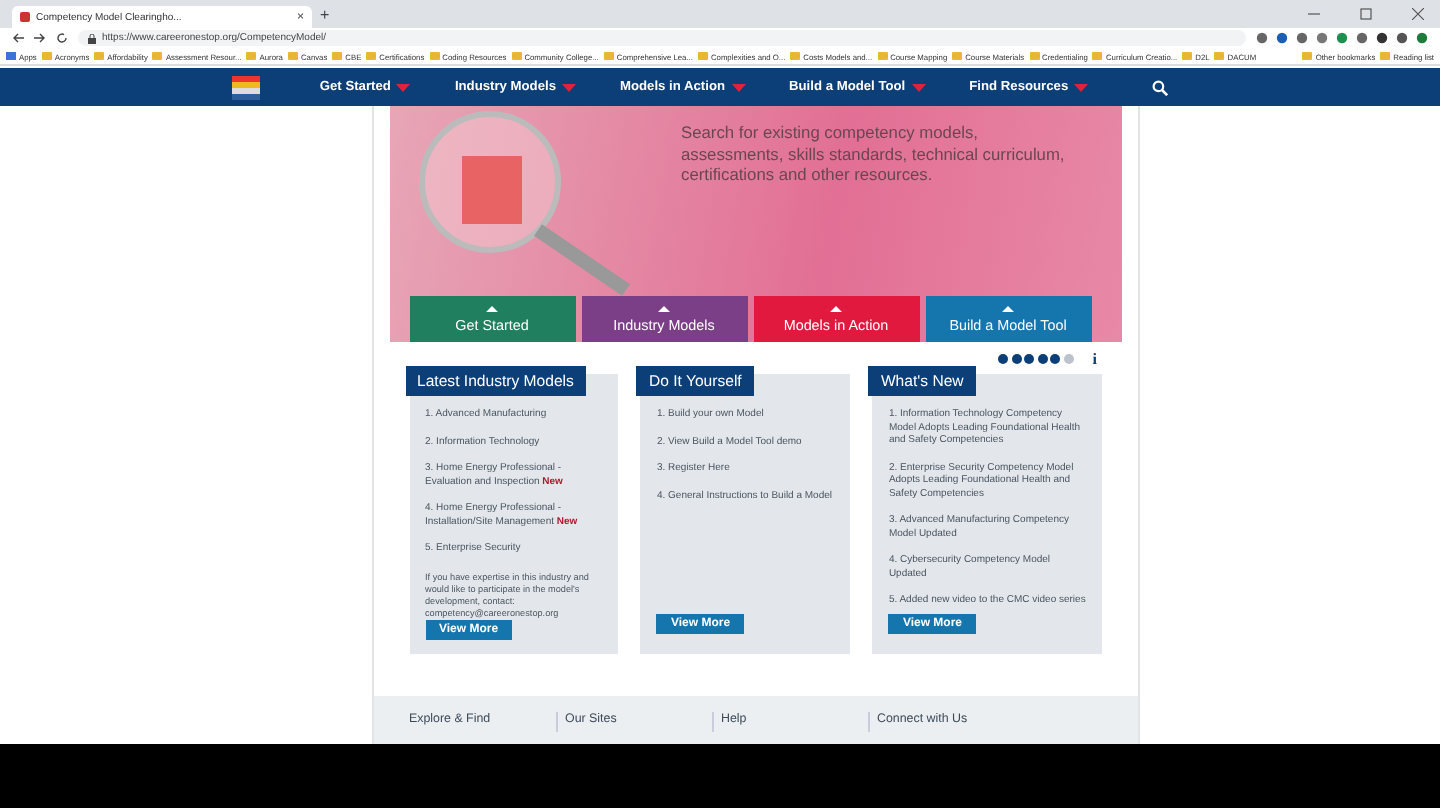 The height and width of the screenshot is (808, 1440). What do you see at coordinates (18, 38) in the screenshot?
I see `back-arrow-icon` at bounding box center [18, 38].